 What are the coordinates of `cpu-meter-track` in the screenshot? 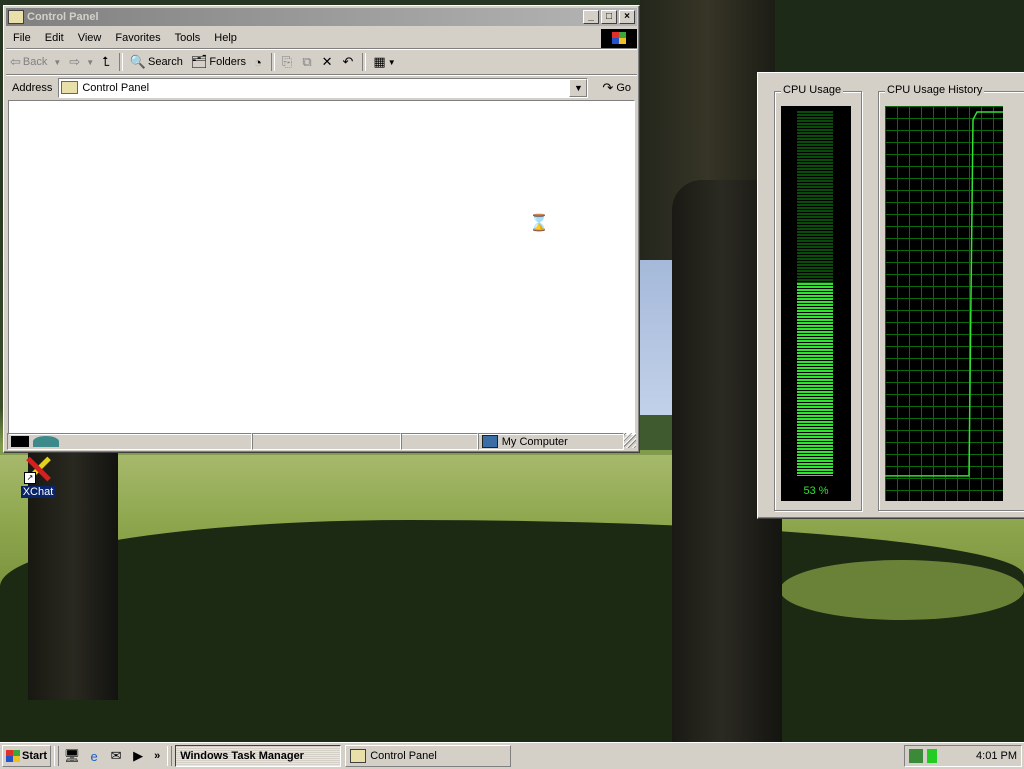 It's located at (815, 293).